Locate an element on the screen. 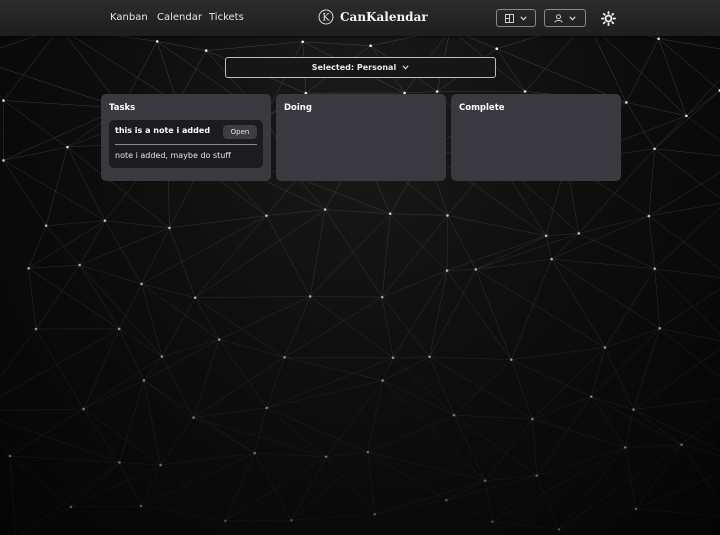 The height and width of the screenshot is (535, 720). open-button: Open is located at coordinates (240, 132).